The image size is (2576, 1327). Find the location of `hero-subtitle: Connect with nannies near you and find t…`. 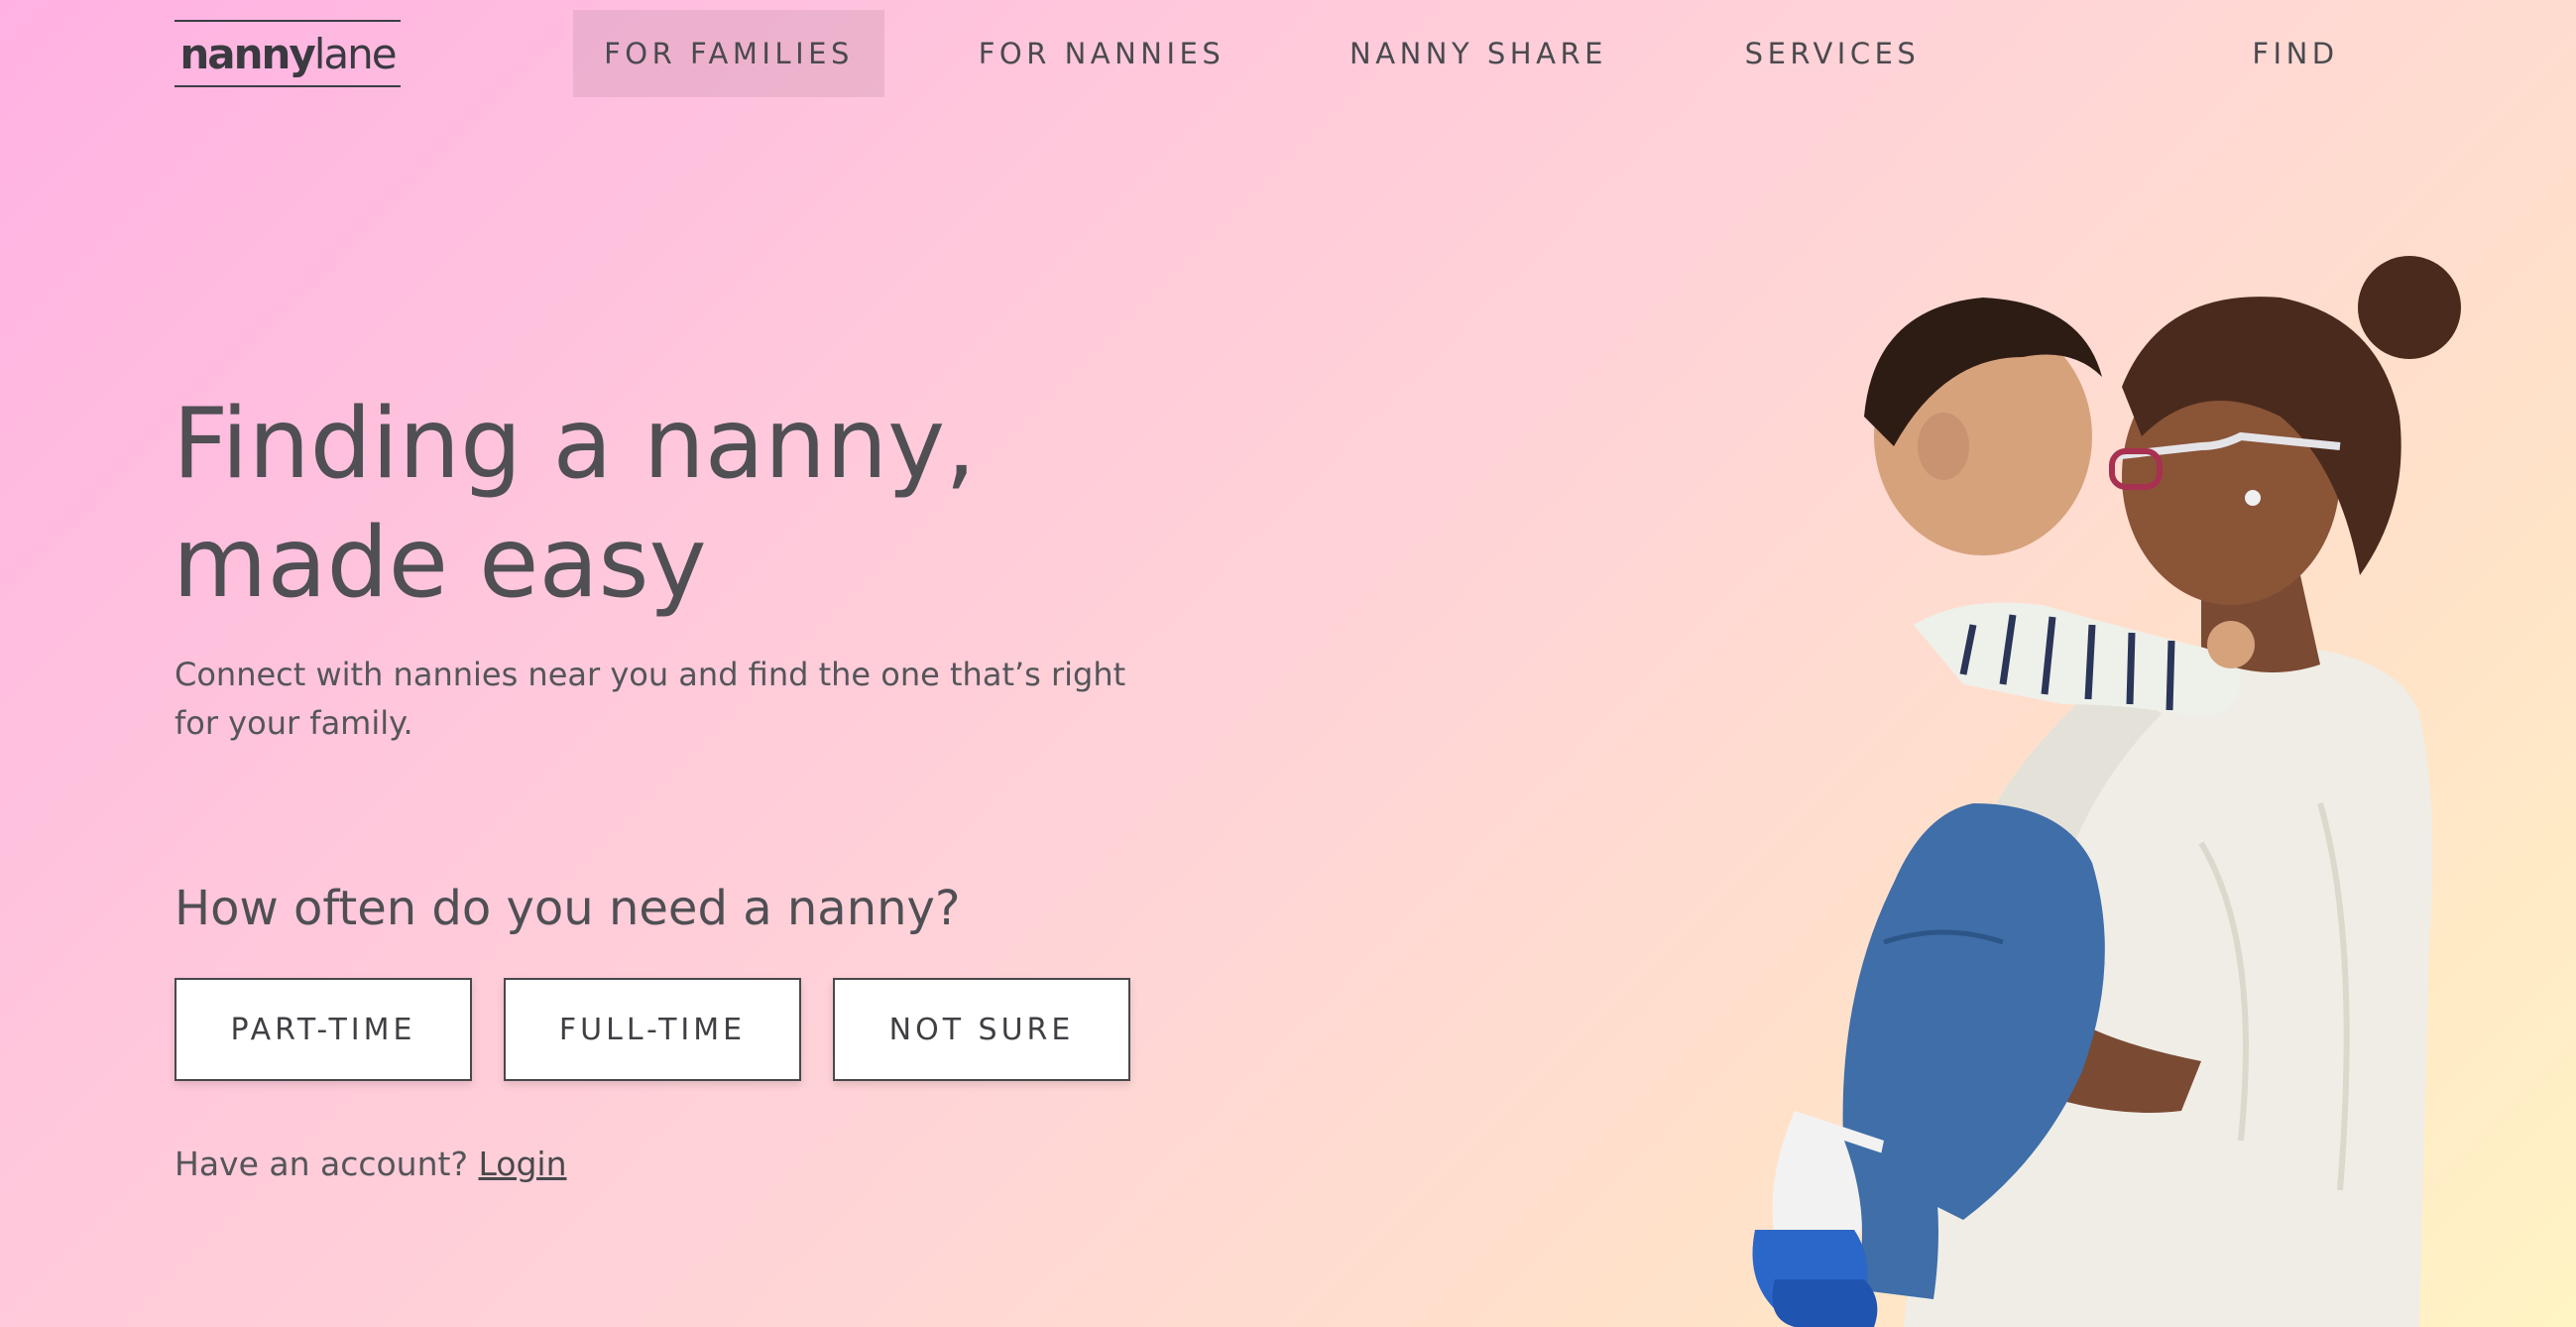

hero-subtitle: Connect with nannies near you and find t… is located at coordinates (650, 699).